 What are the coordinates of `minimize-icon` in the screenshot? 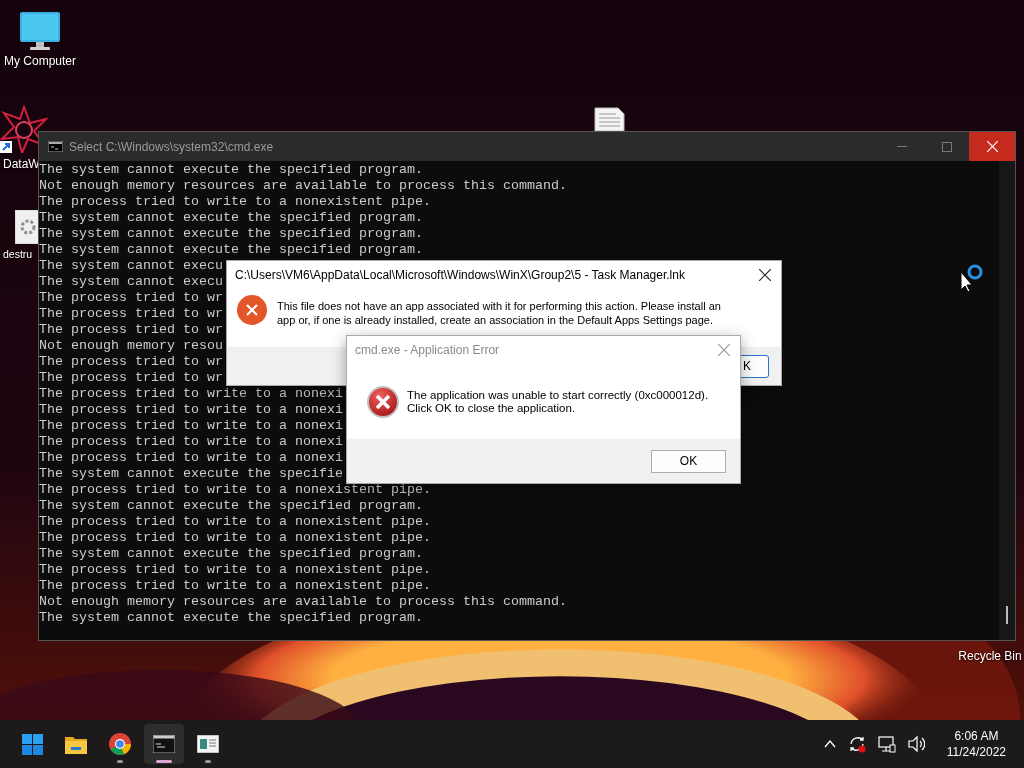 It's located at (901, 146).